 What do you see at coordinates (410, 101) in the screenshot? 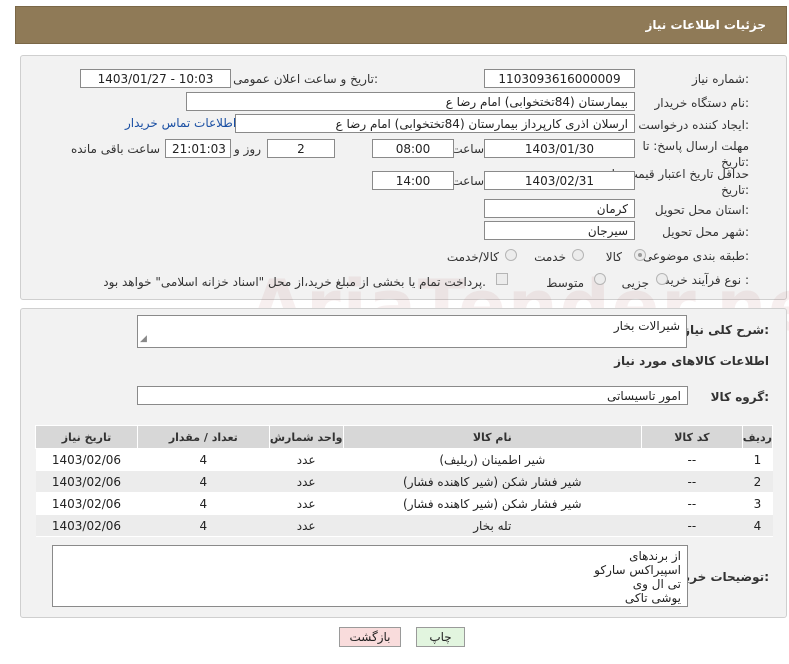
I see `buyer-org-field: بیمارستان (84تختخوابی) امام رضا ع` at bounding box center [410, 101].